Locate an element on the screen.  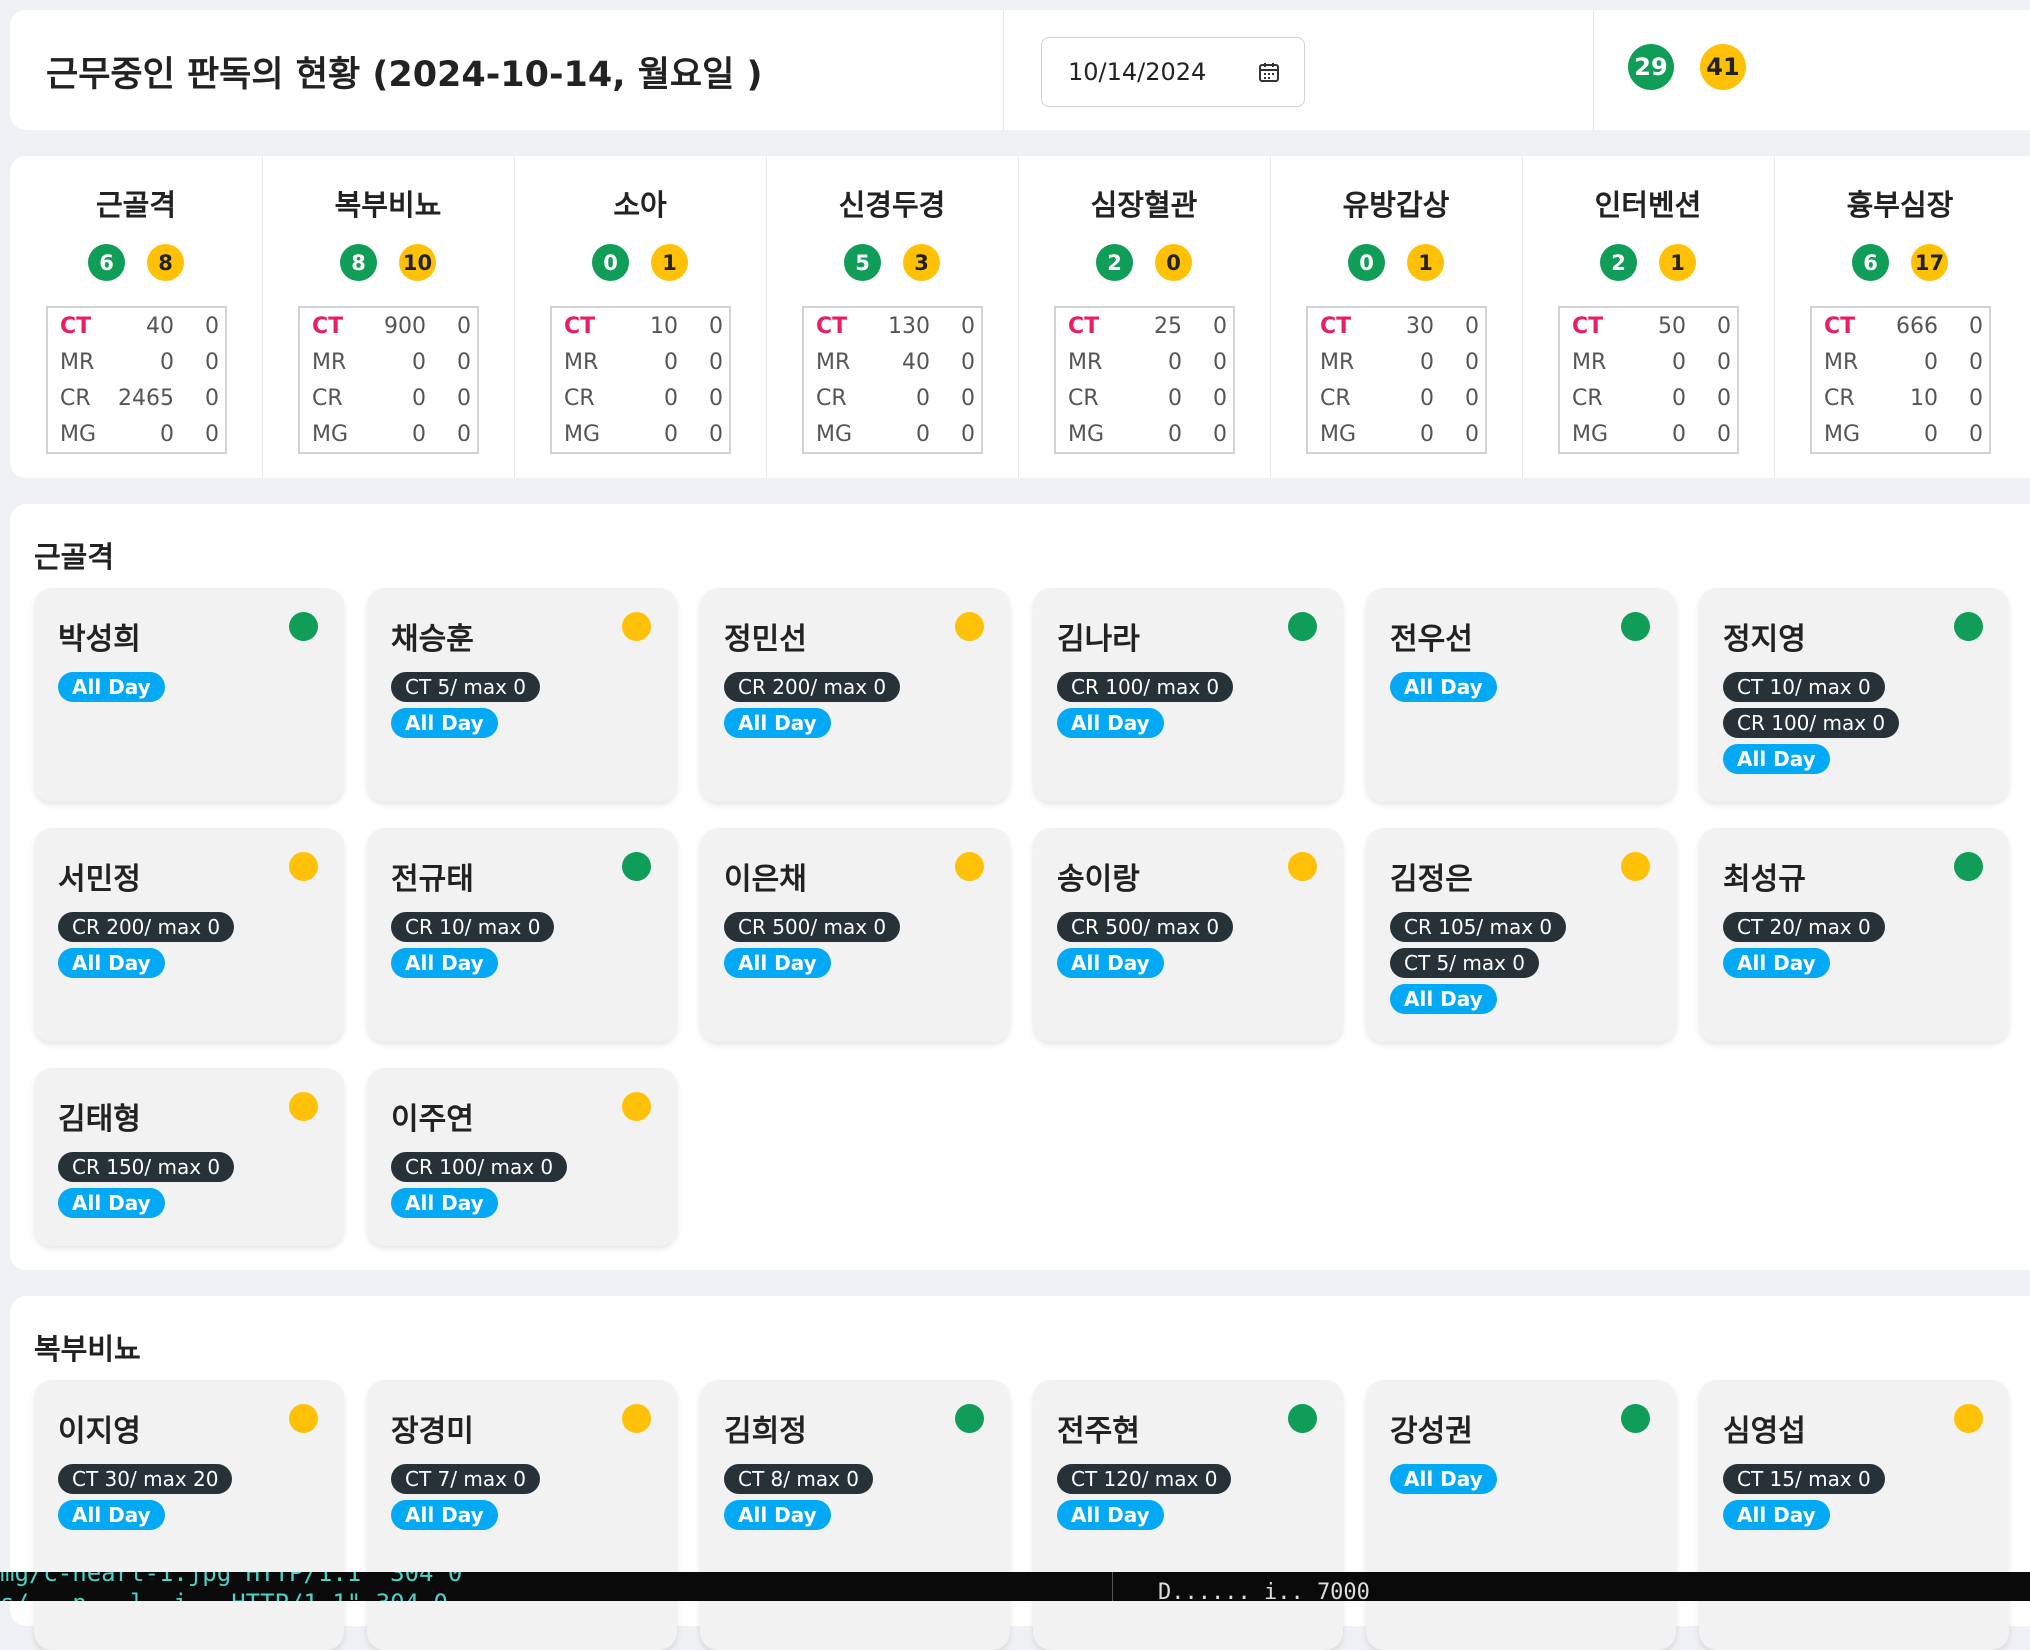
workload-chip: CR 10/ max 0 is located at coordinates (473, 927).